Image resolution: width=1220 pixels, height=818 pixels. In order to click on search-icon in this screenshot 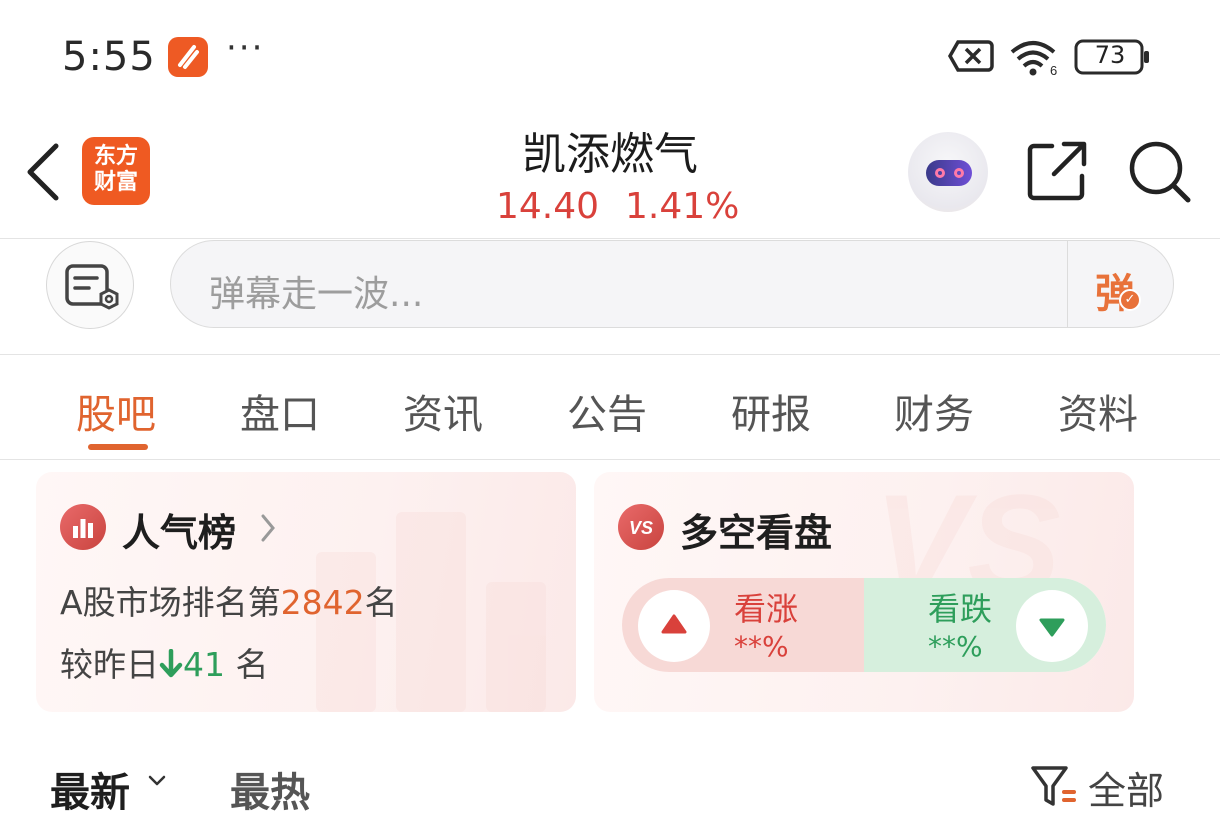, I will do `click(1160, 172)`.